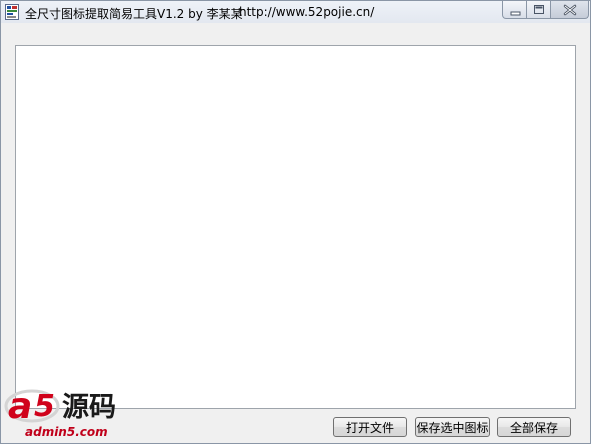  What do you see at coordinates (12, 12) in the screenshot?
I see `app-icon` at bounding box center [12, 12].